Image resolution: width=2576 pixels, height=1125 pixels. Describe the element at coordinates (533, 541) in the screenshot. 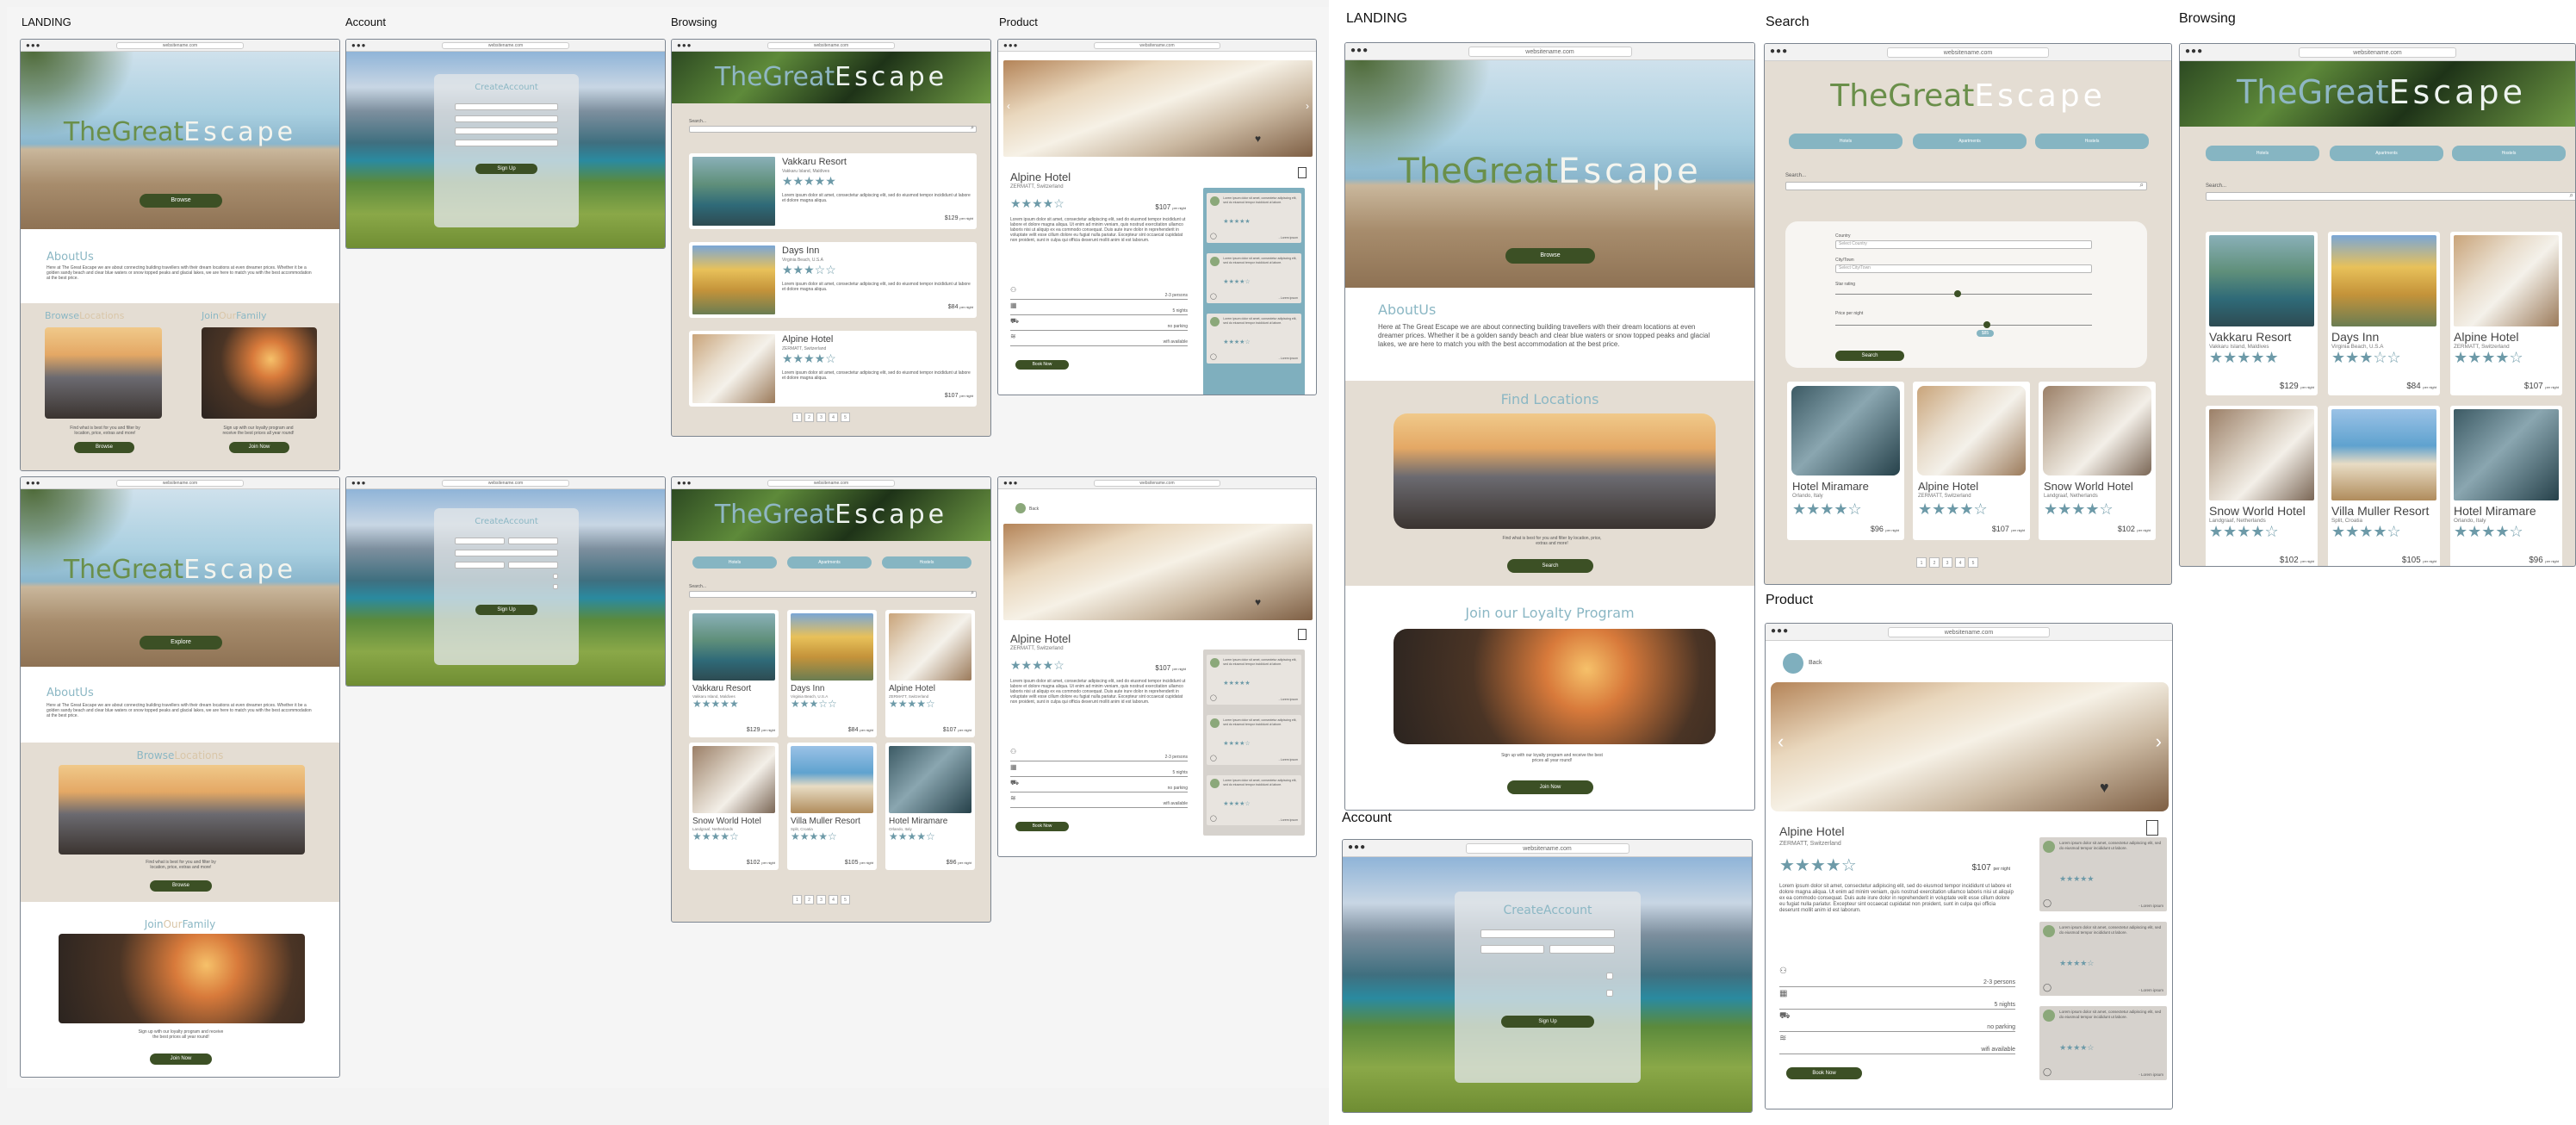

I see `last-name-field` at that location.